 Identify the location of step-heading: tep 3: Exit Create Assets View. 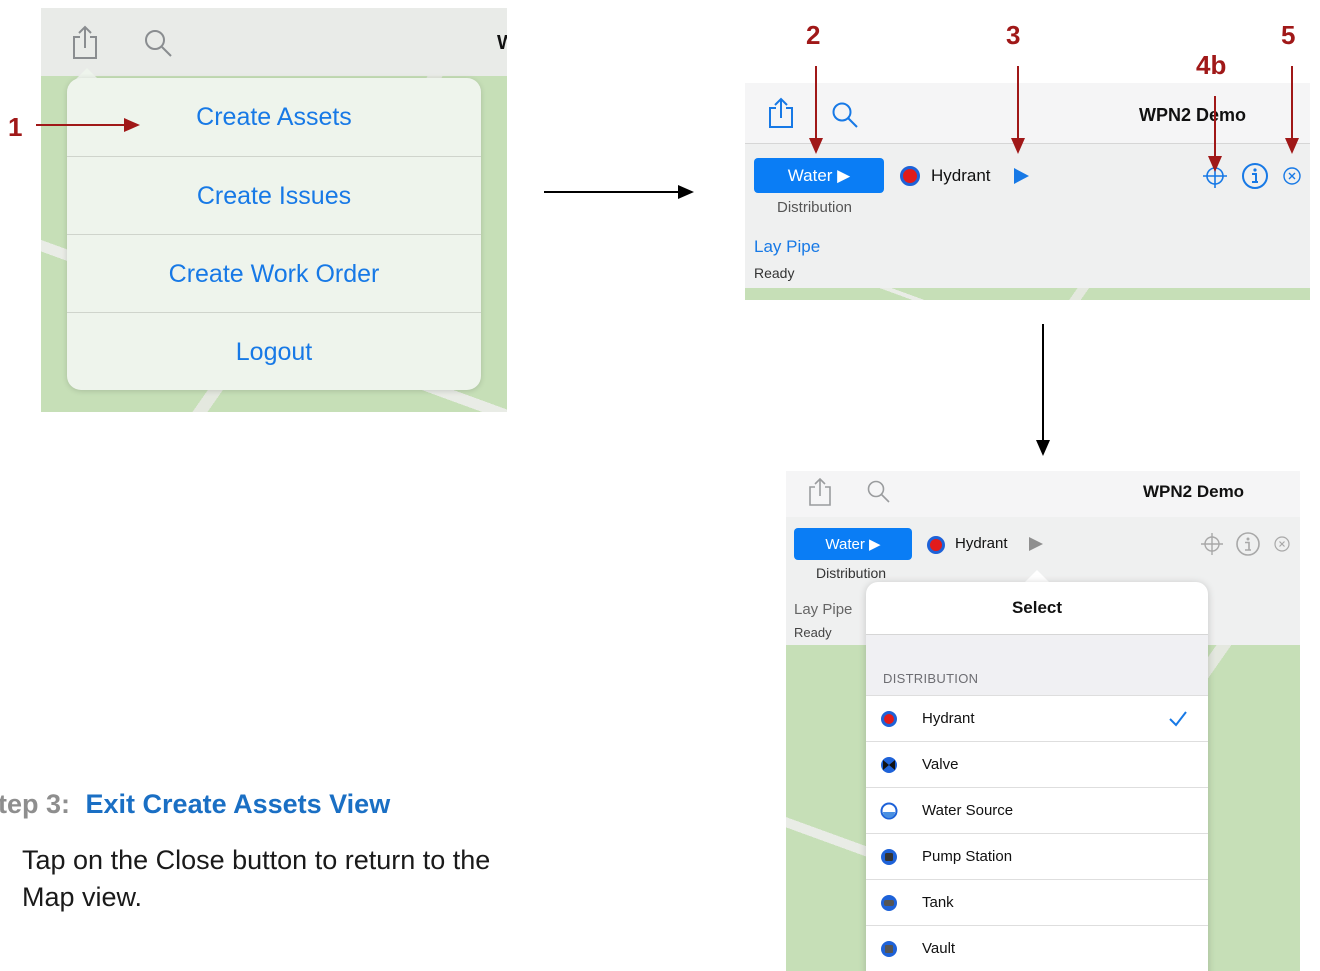
(195, 804).